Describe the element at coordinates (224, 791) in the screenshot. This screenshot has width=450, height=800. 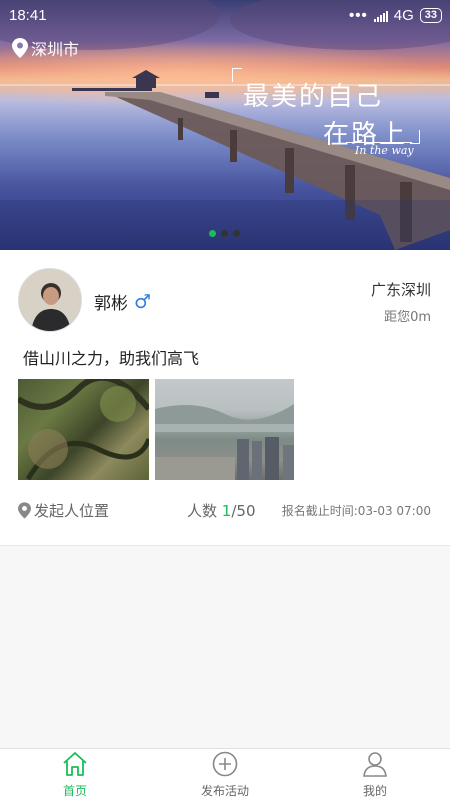
I see `nav-publish-label: 发布活动` at that location.